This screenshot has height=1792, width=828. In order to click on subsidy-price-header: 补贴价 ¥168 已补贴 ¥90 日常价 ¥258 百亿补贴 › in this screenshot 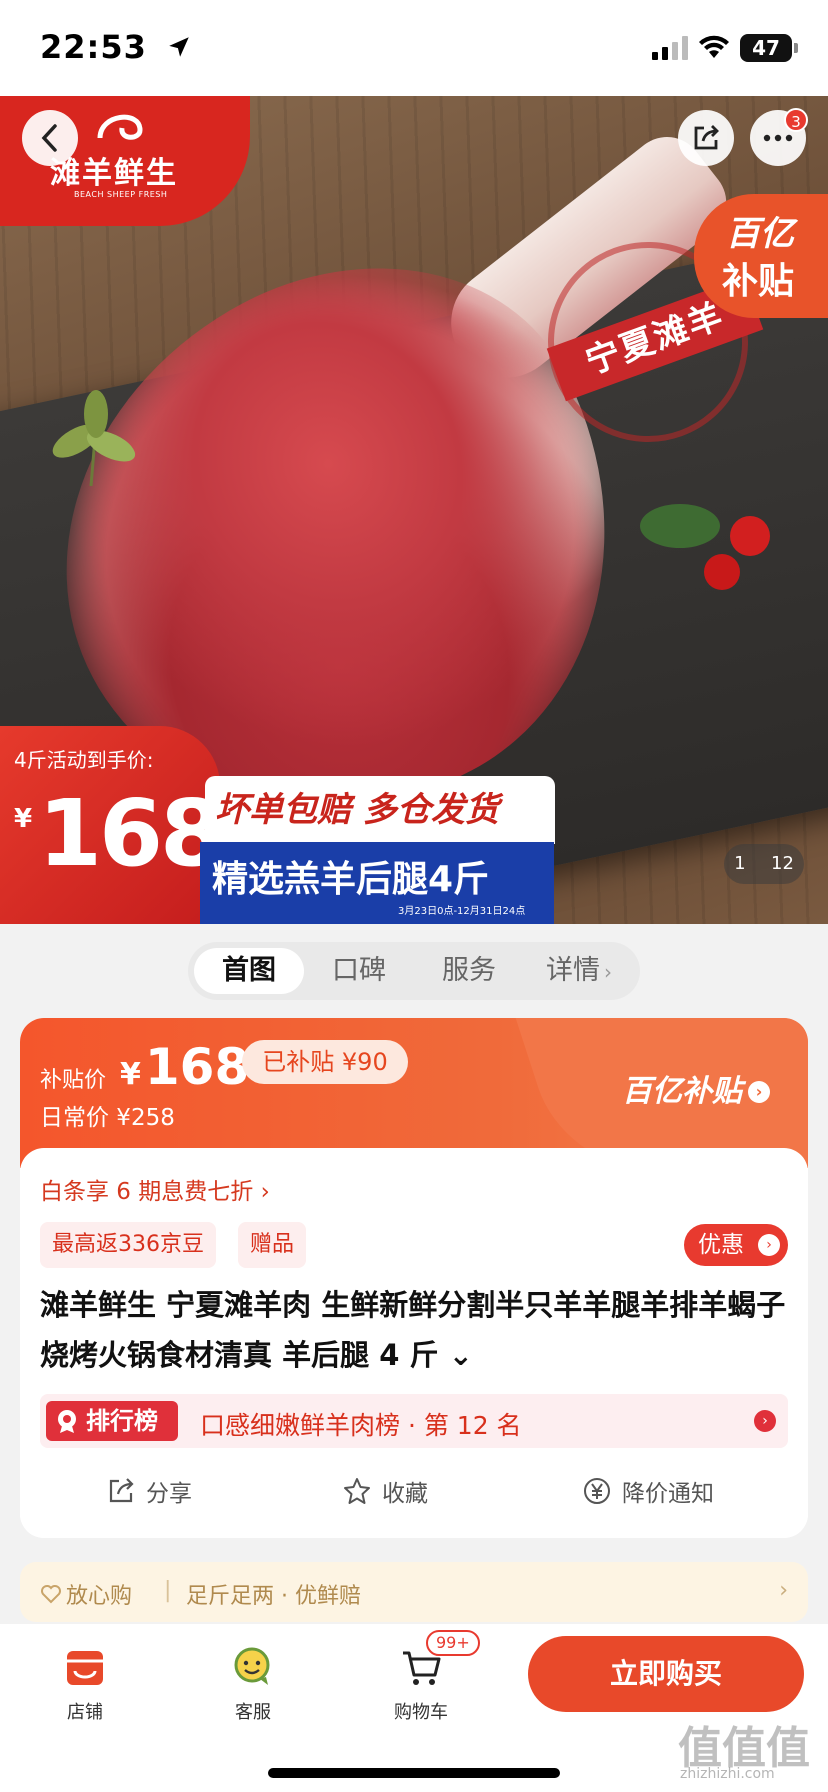, I will do `click(414, 1093)`.